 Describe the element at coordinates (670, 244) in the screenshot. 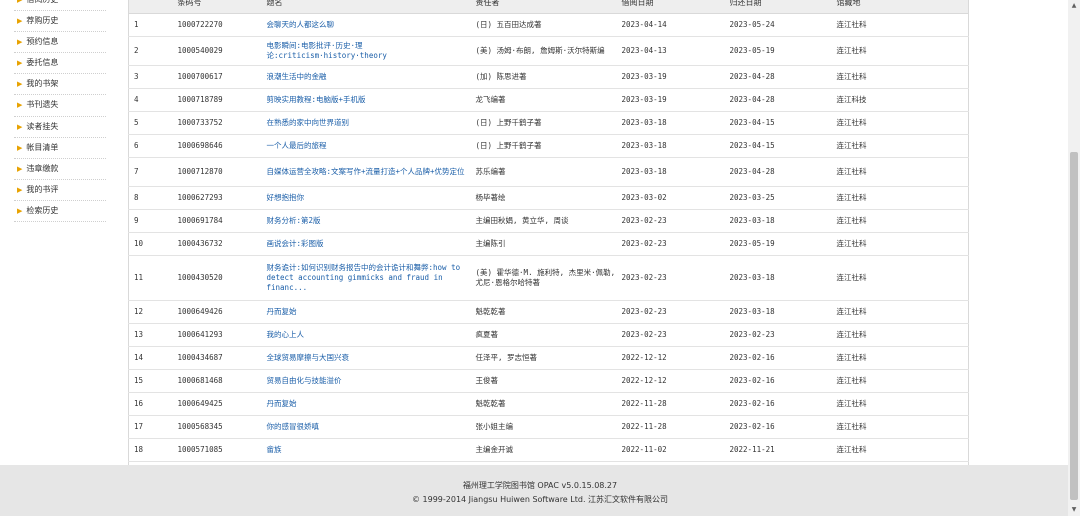

I see `cell-borrow-date: 2023-02-23` at that location.